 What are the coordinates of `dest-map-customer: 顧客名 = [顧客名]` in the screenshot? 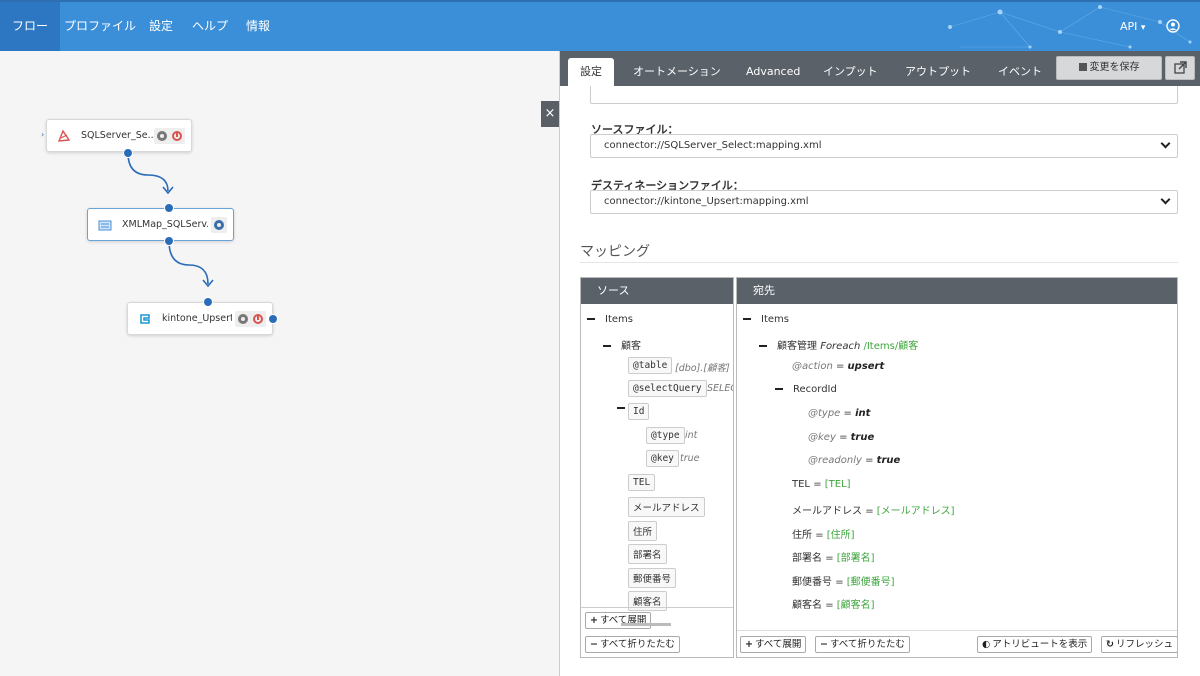 It's located at (833, 603).